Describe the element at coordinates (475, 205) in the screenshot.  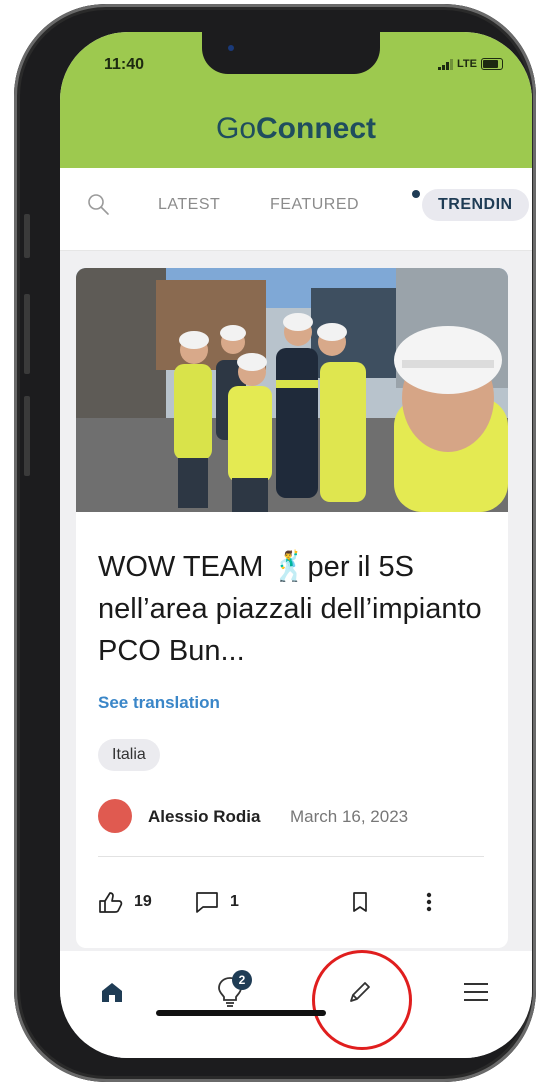
I see `tab-trending: TRENDIN` at that location.